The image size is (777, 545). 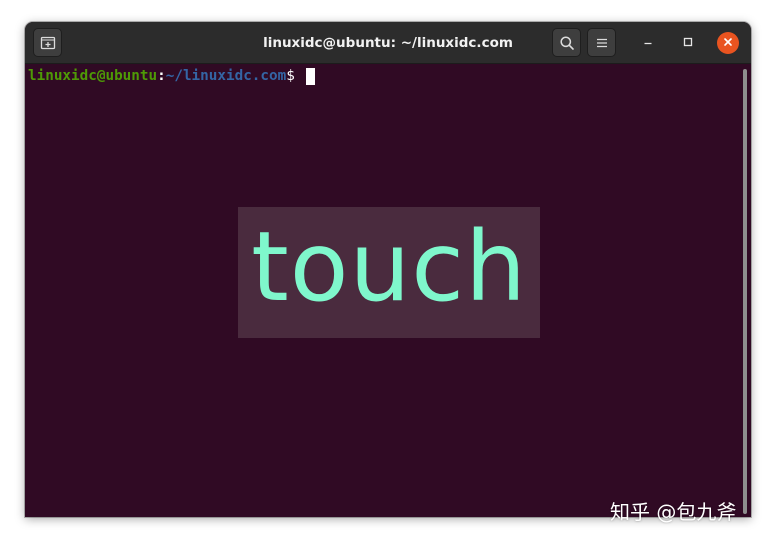 What do you see at coordinates (310, 76) in the screenshot?
I see `text-cursor` at bounding box center [310, 76].